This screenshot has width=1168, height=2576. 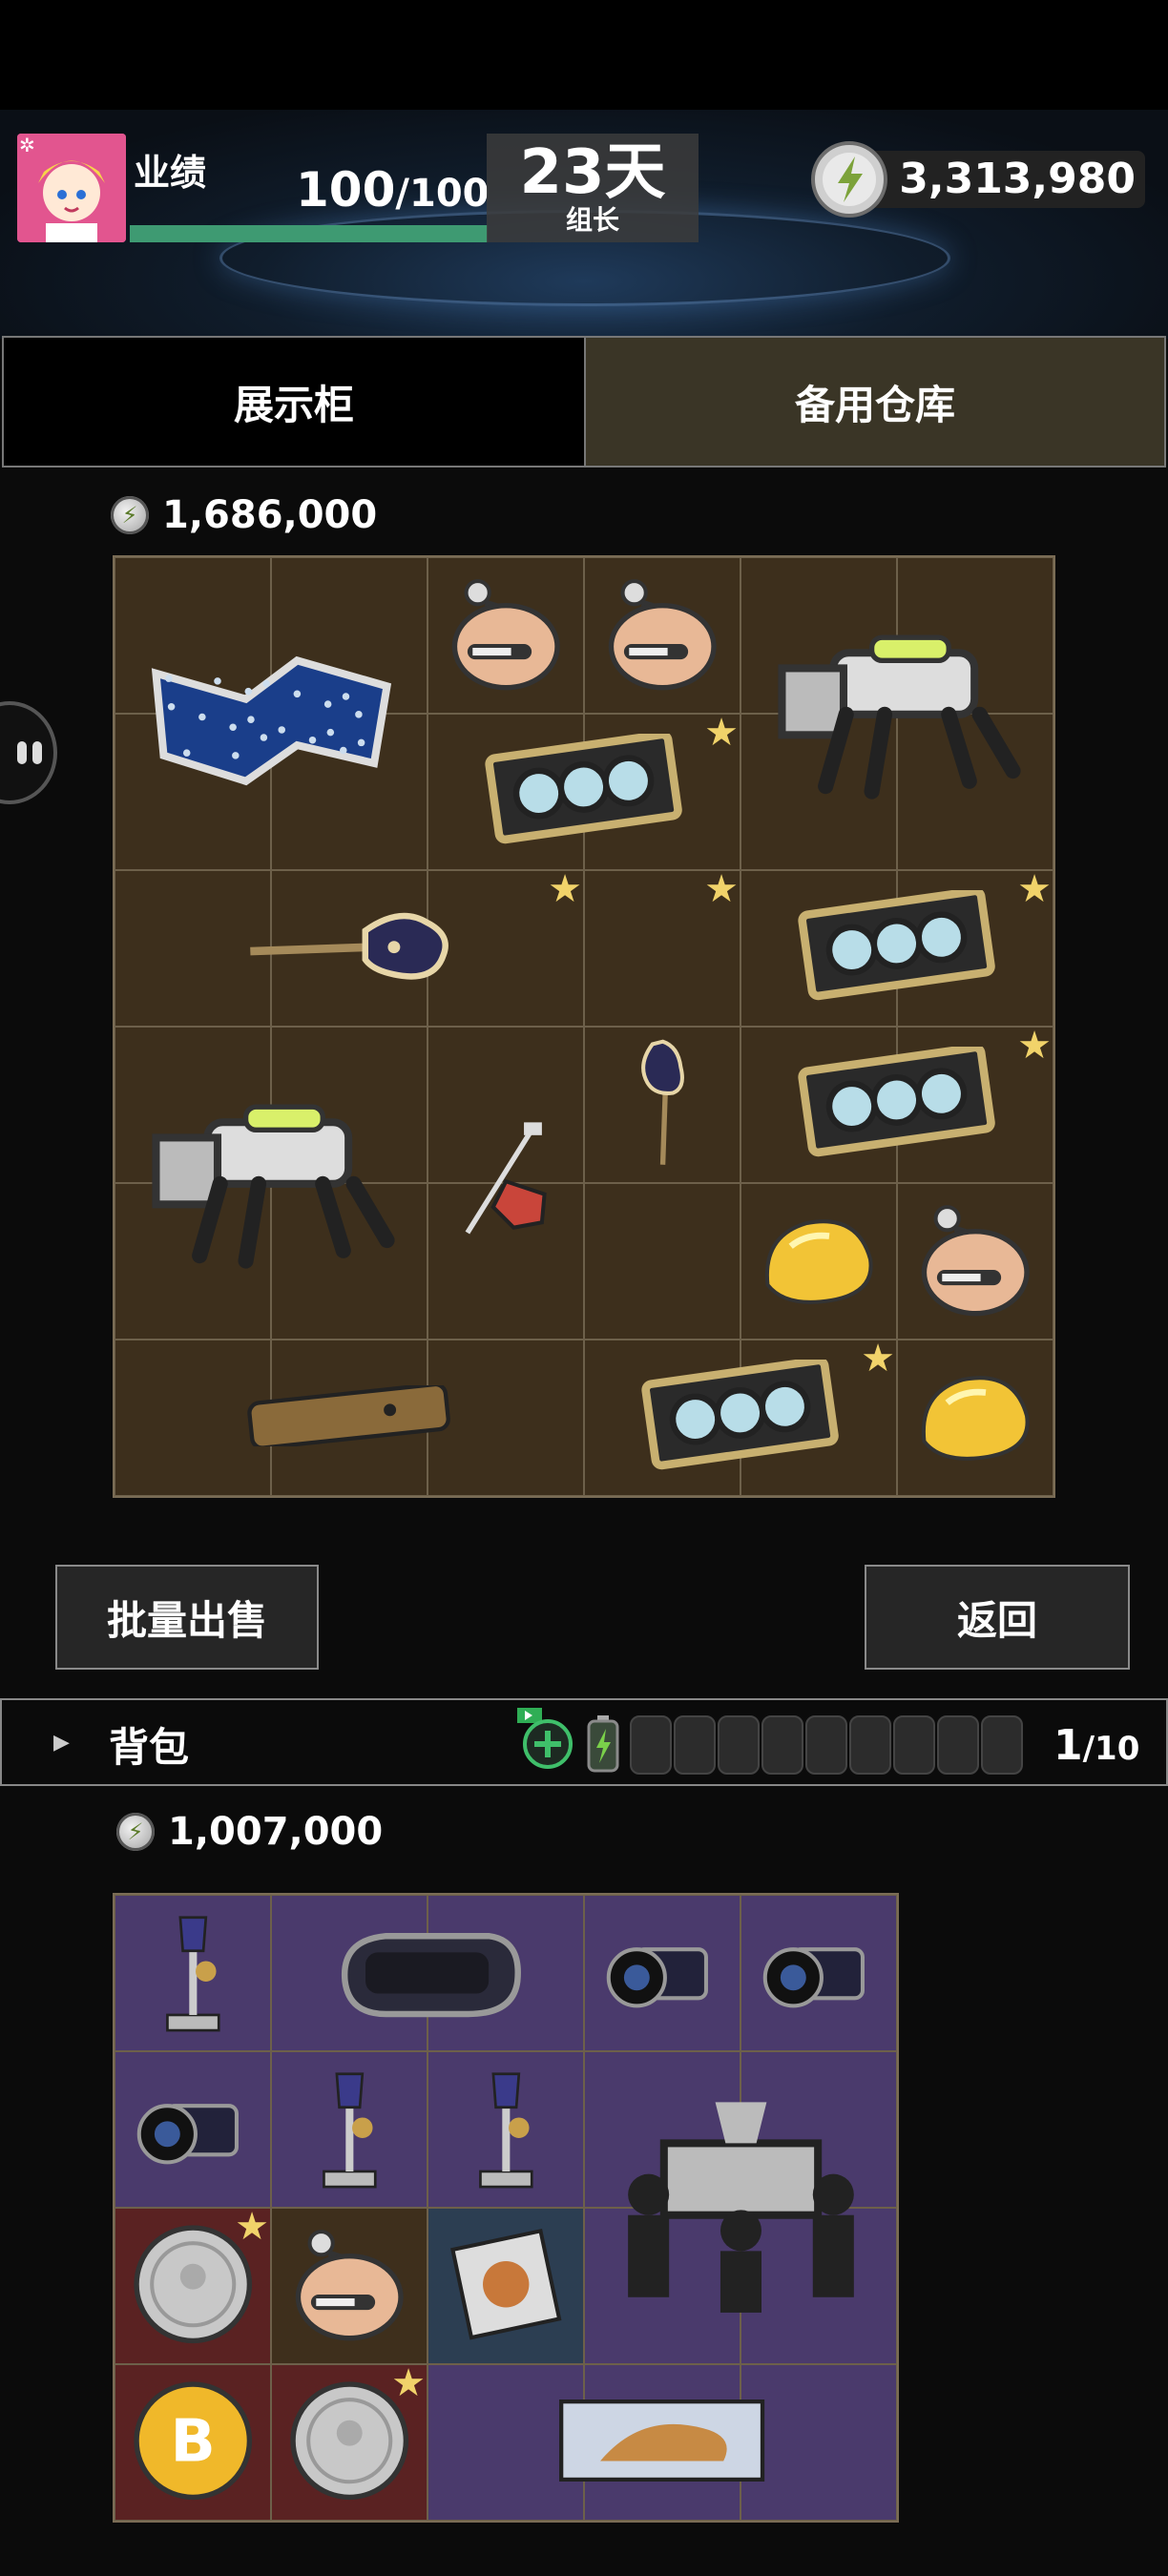 I want to click on svg-text: B, so click(x=192, y=2441).